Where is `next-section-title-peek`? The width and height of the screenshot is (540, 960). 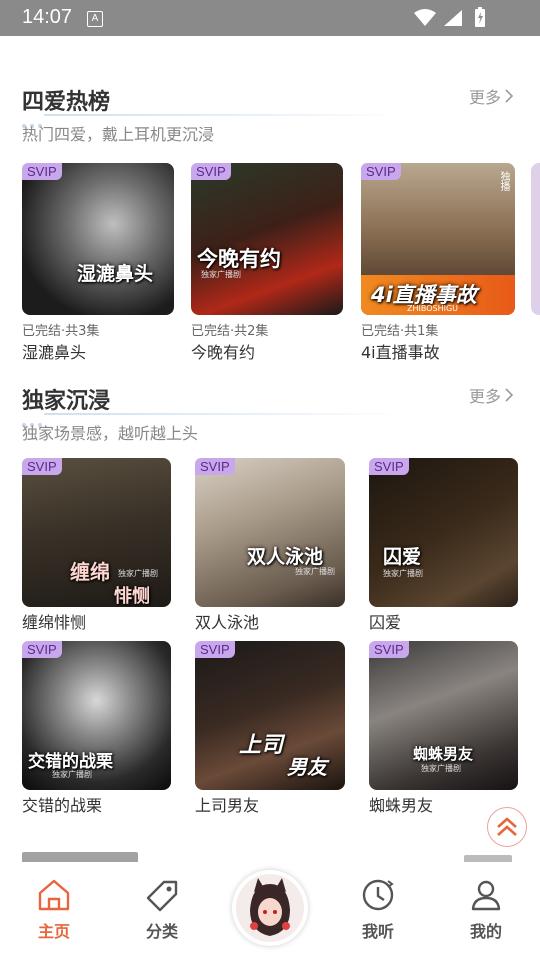 next-section-title-peek is located at coordinates (82, 855).